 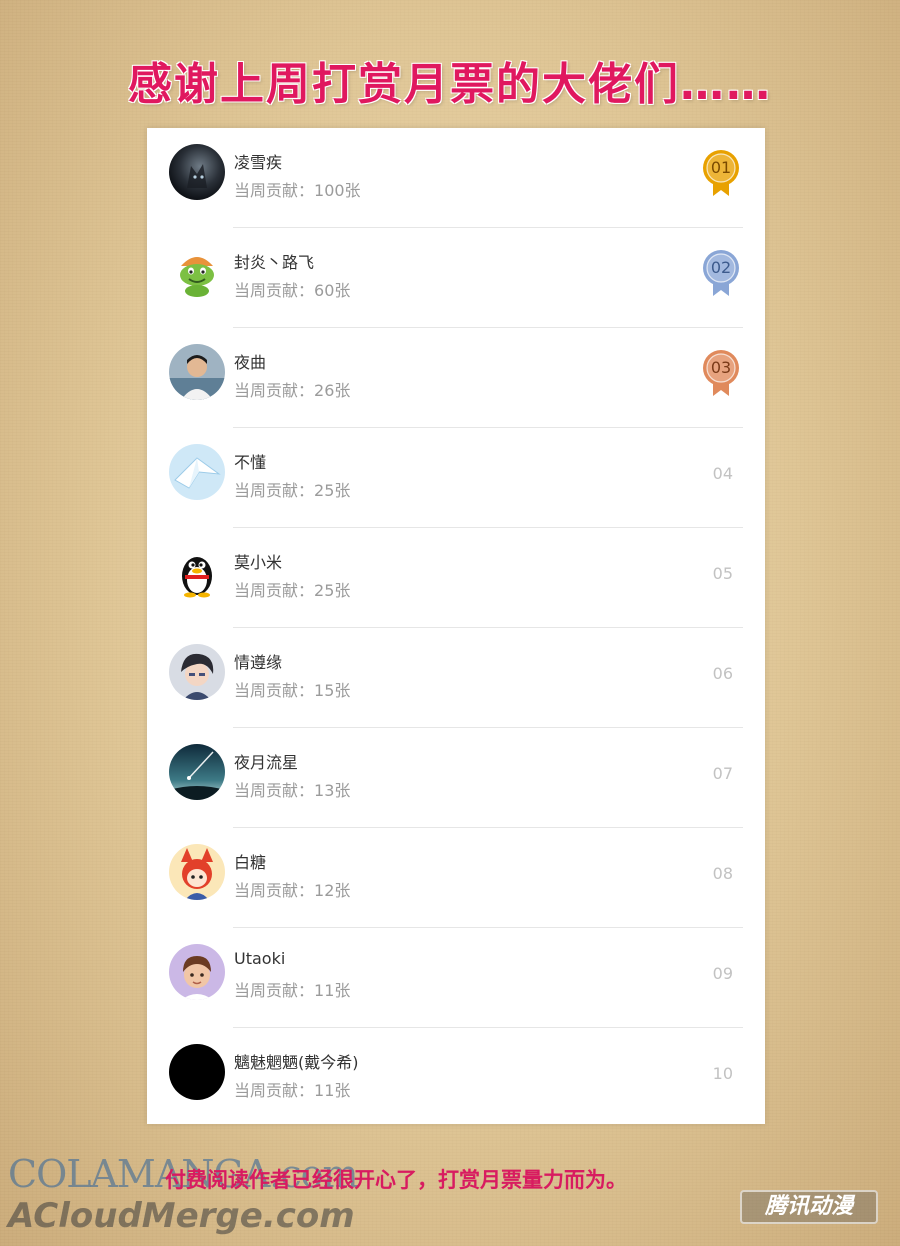 What do you see at coordinates (197, 172) in the screenshot?
I see `dark-cat-avatar` at bounding box center [197, 172].